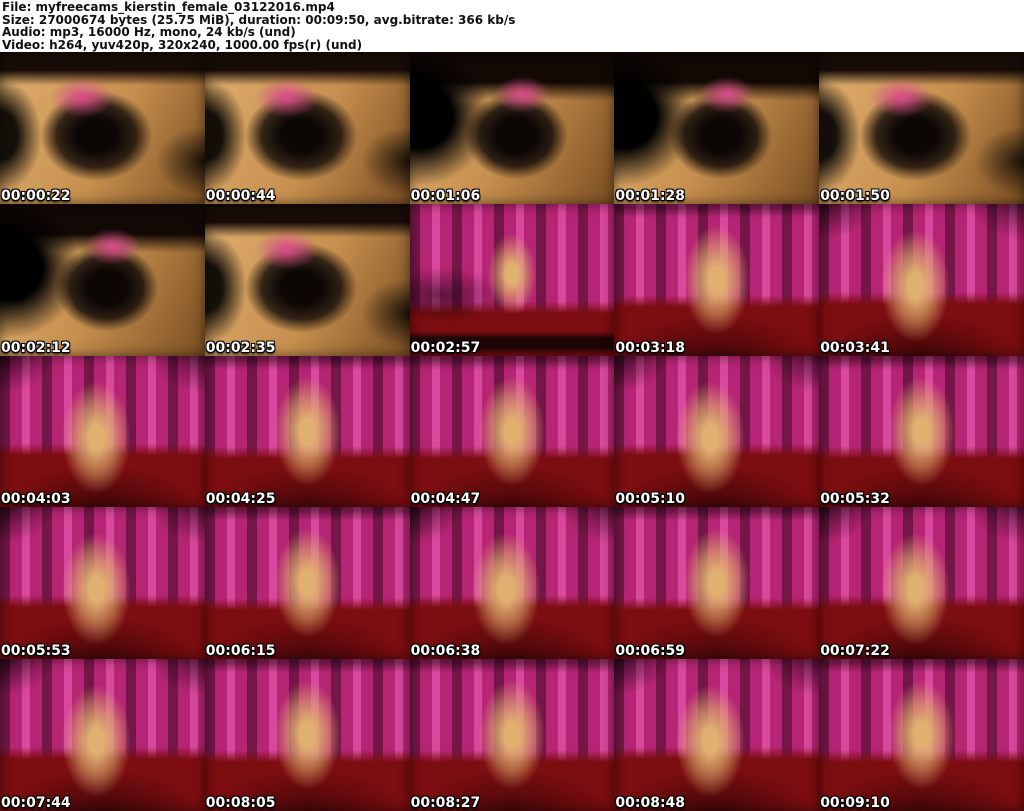 The width and height of the screenshot is (1024, 811). I want to click on timestamp-label: 00:07:44, so click(36, 803).